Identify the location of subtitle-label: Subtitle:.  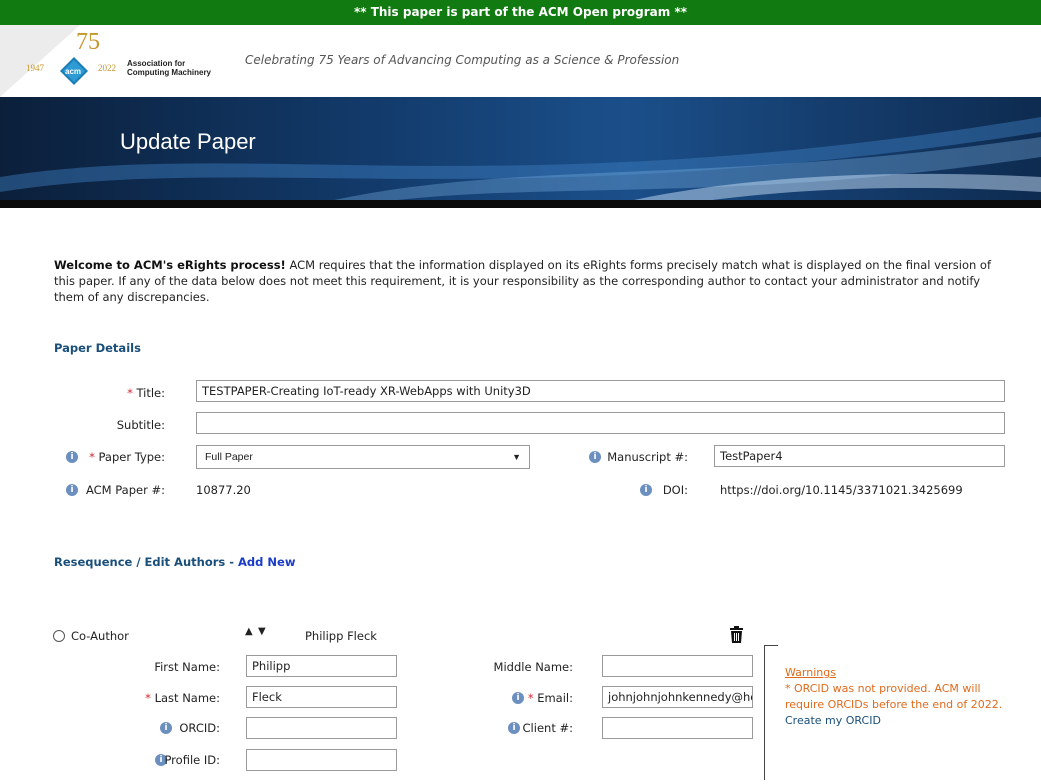
(140, 425).